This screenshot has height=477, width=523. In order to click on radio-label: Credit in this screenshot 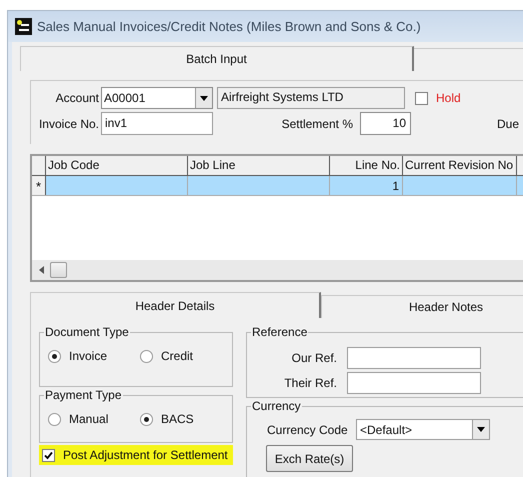, I will do `click(177, 356)`.